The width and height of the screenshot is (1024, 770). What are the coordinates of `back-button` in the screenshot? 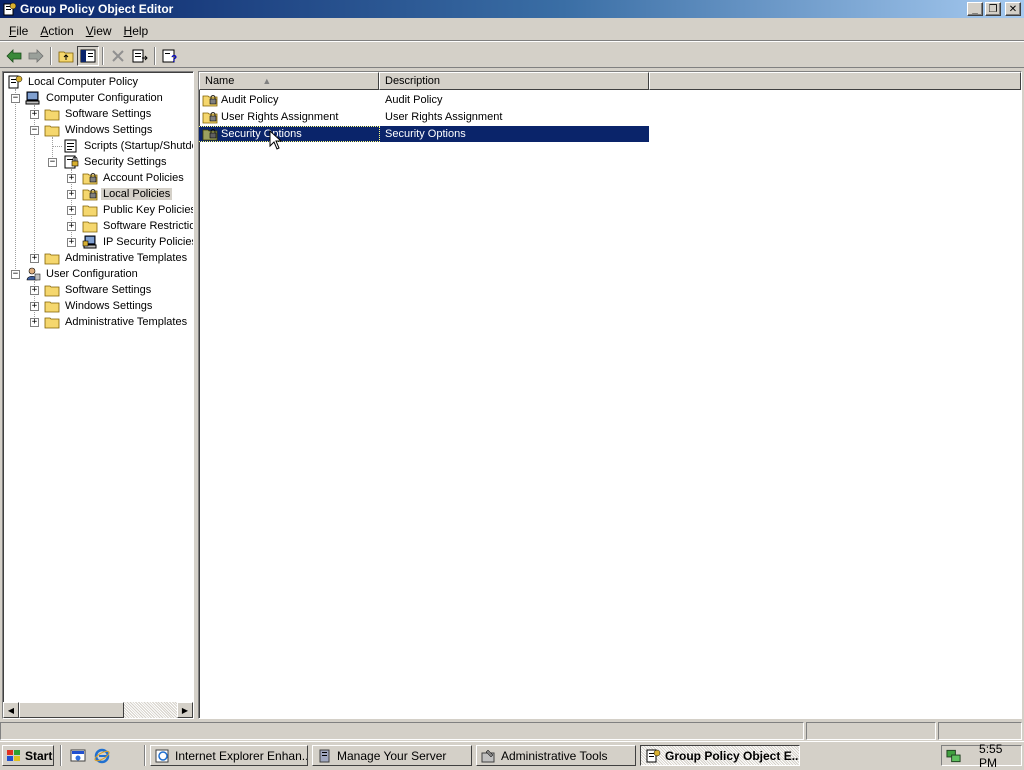 It's located at (14, 56).